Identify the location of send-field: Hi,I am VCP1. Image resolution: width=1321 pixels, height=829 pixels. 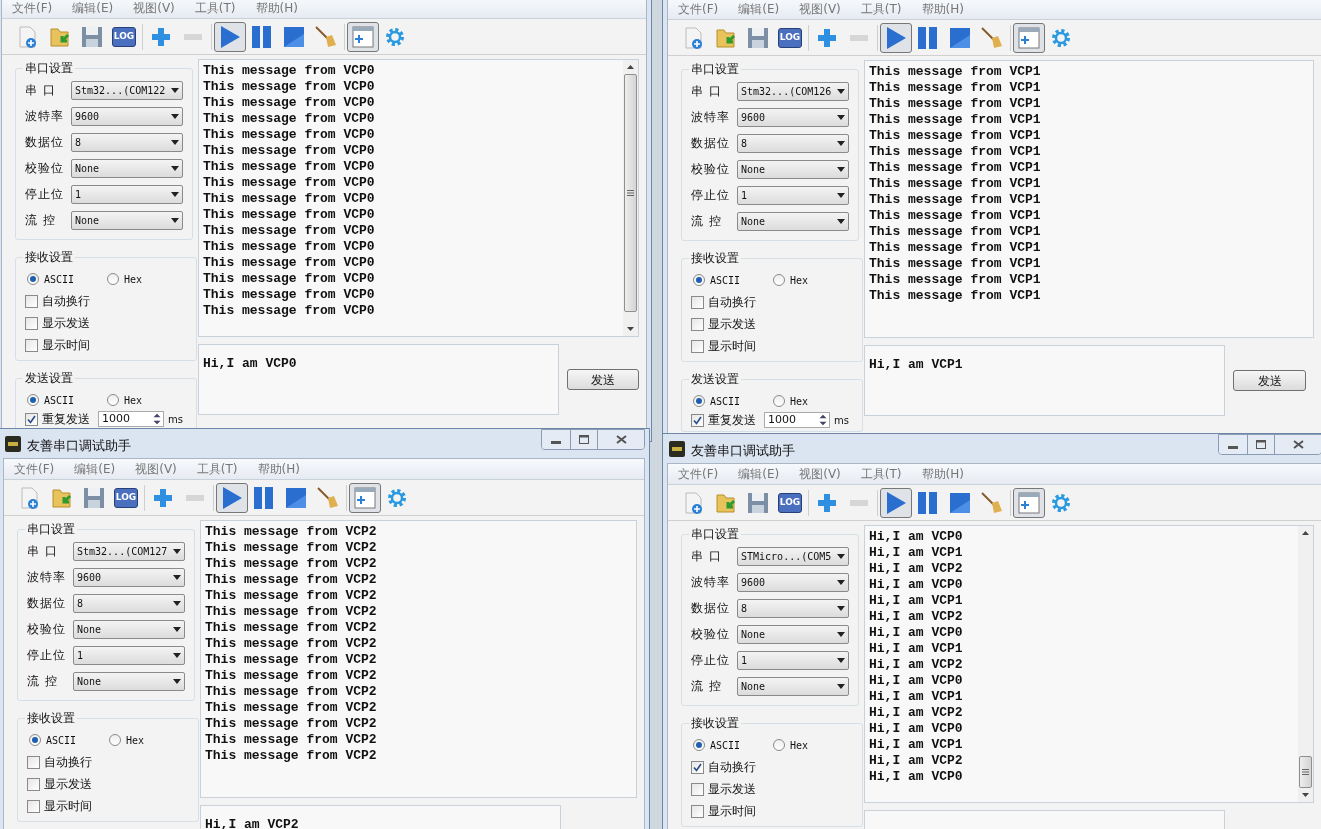
(1044, 380).